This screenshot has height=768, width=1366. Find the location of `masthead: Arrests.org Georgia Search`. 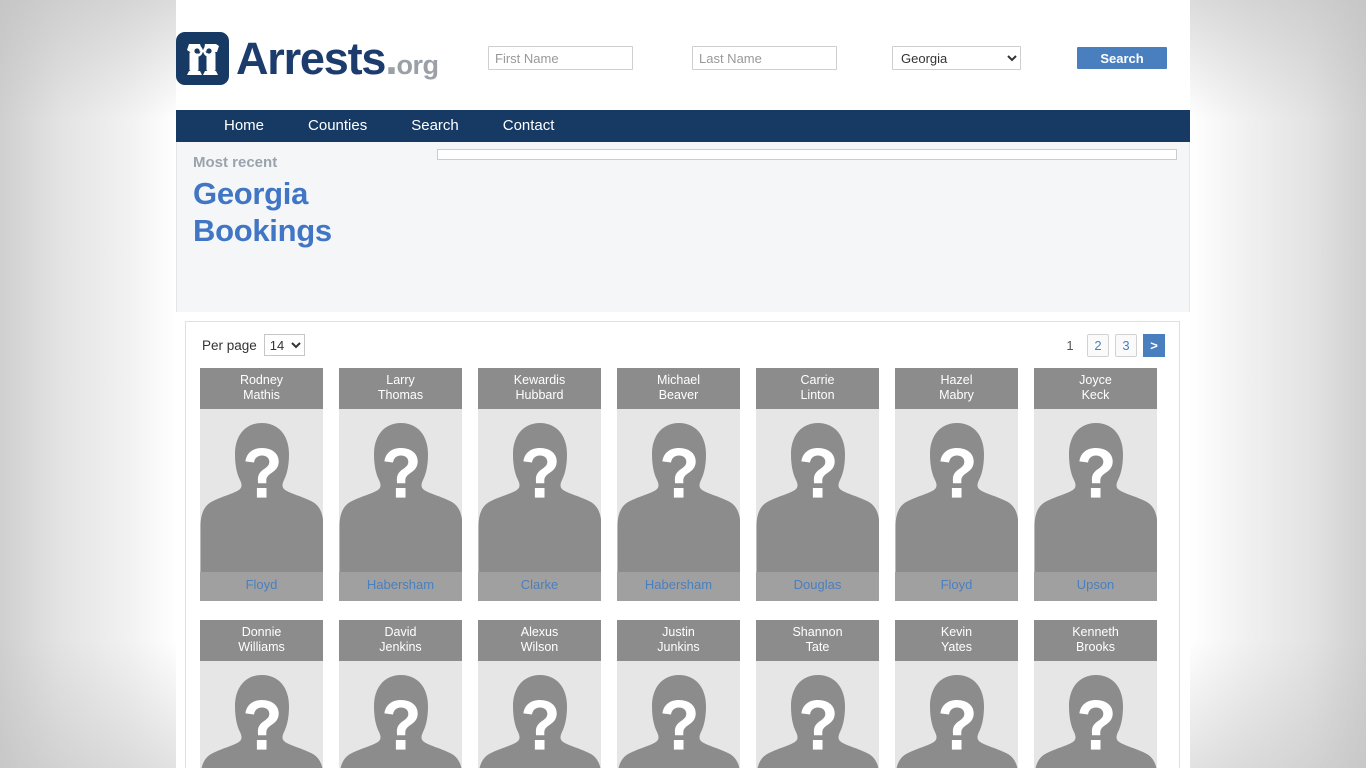

masthead: Arrests.org Georgia Search is located at coordinates (683, 55).